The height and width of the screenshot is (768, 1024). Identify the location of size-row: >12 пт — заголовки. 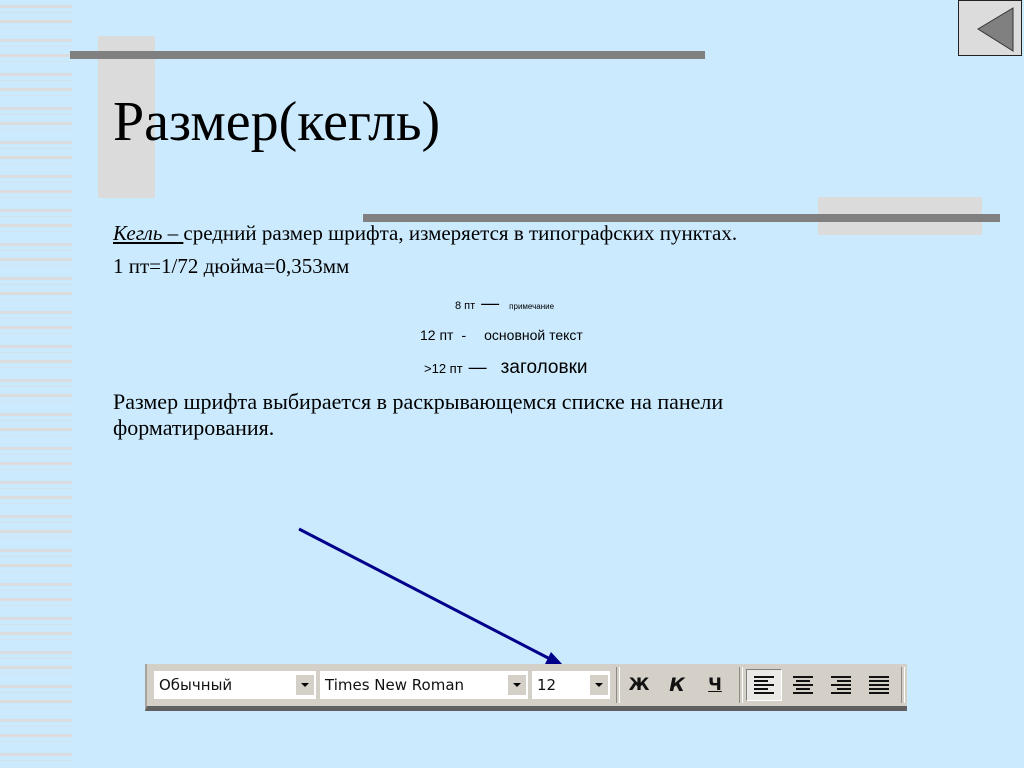
(506, 368).